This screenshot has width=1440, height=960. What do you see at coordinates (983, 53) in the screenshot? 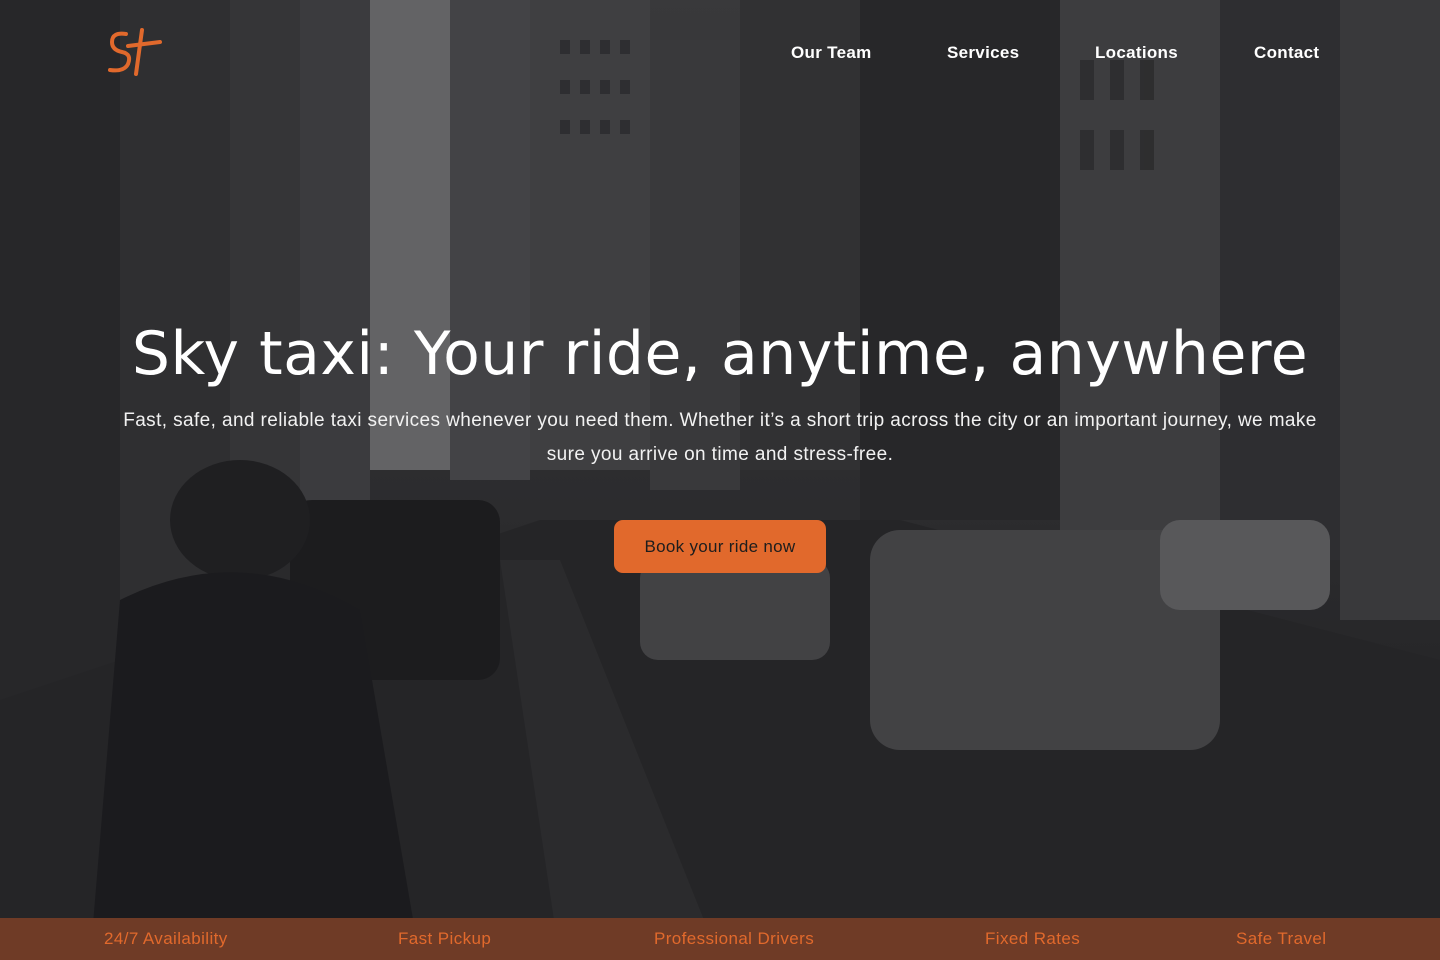
I see `nav-link-services: Services` at bounding box center [983, 53].